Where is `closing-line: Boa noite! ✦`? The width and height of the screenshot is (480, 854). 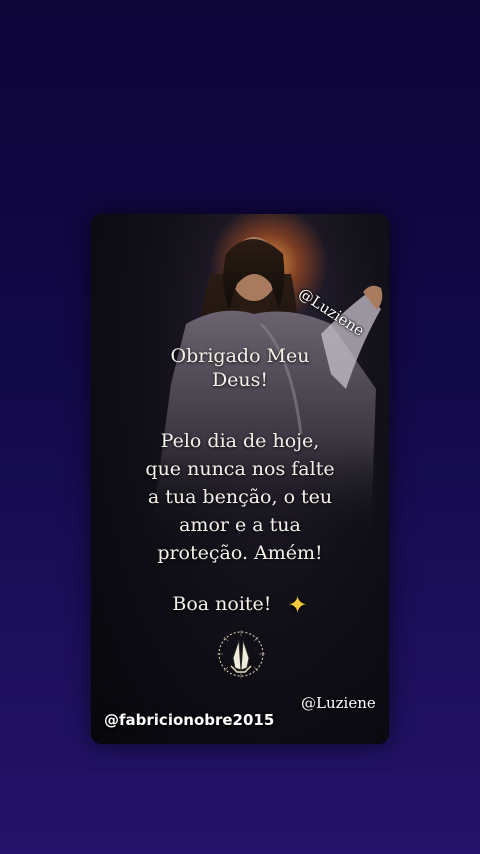
closing-line: Boa noite! ✦ is located at coordinates (240, 604).